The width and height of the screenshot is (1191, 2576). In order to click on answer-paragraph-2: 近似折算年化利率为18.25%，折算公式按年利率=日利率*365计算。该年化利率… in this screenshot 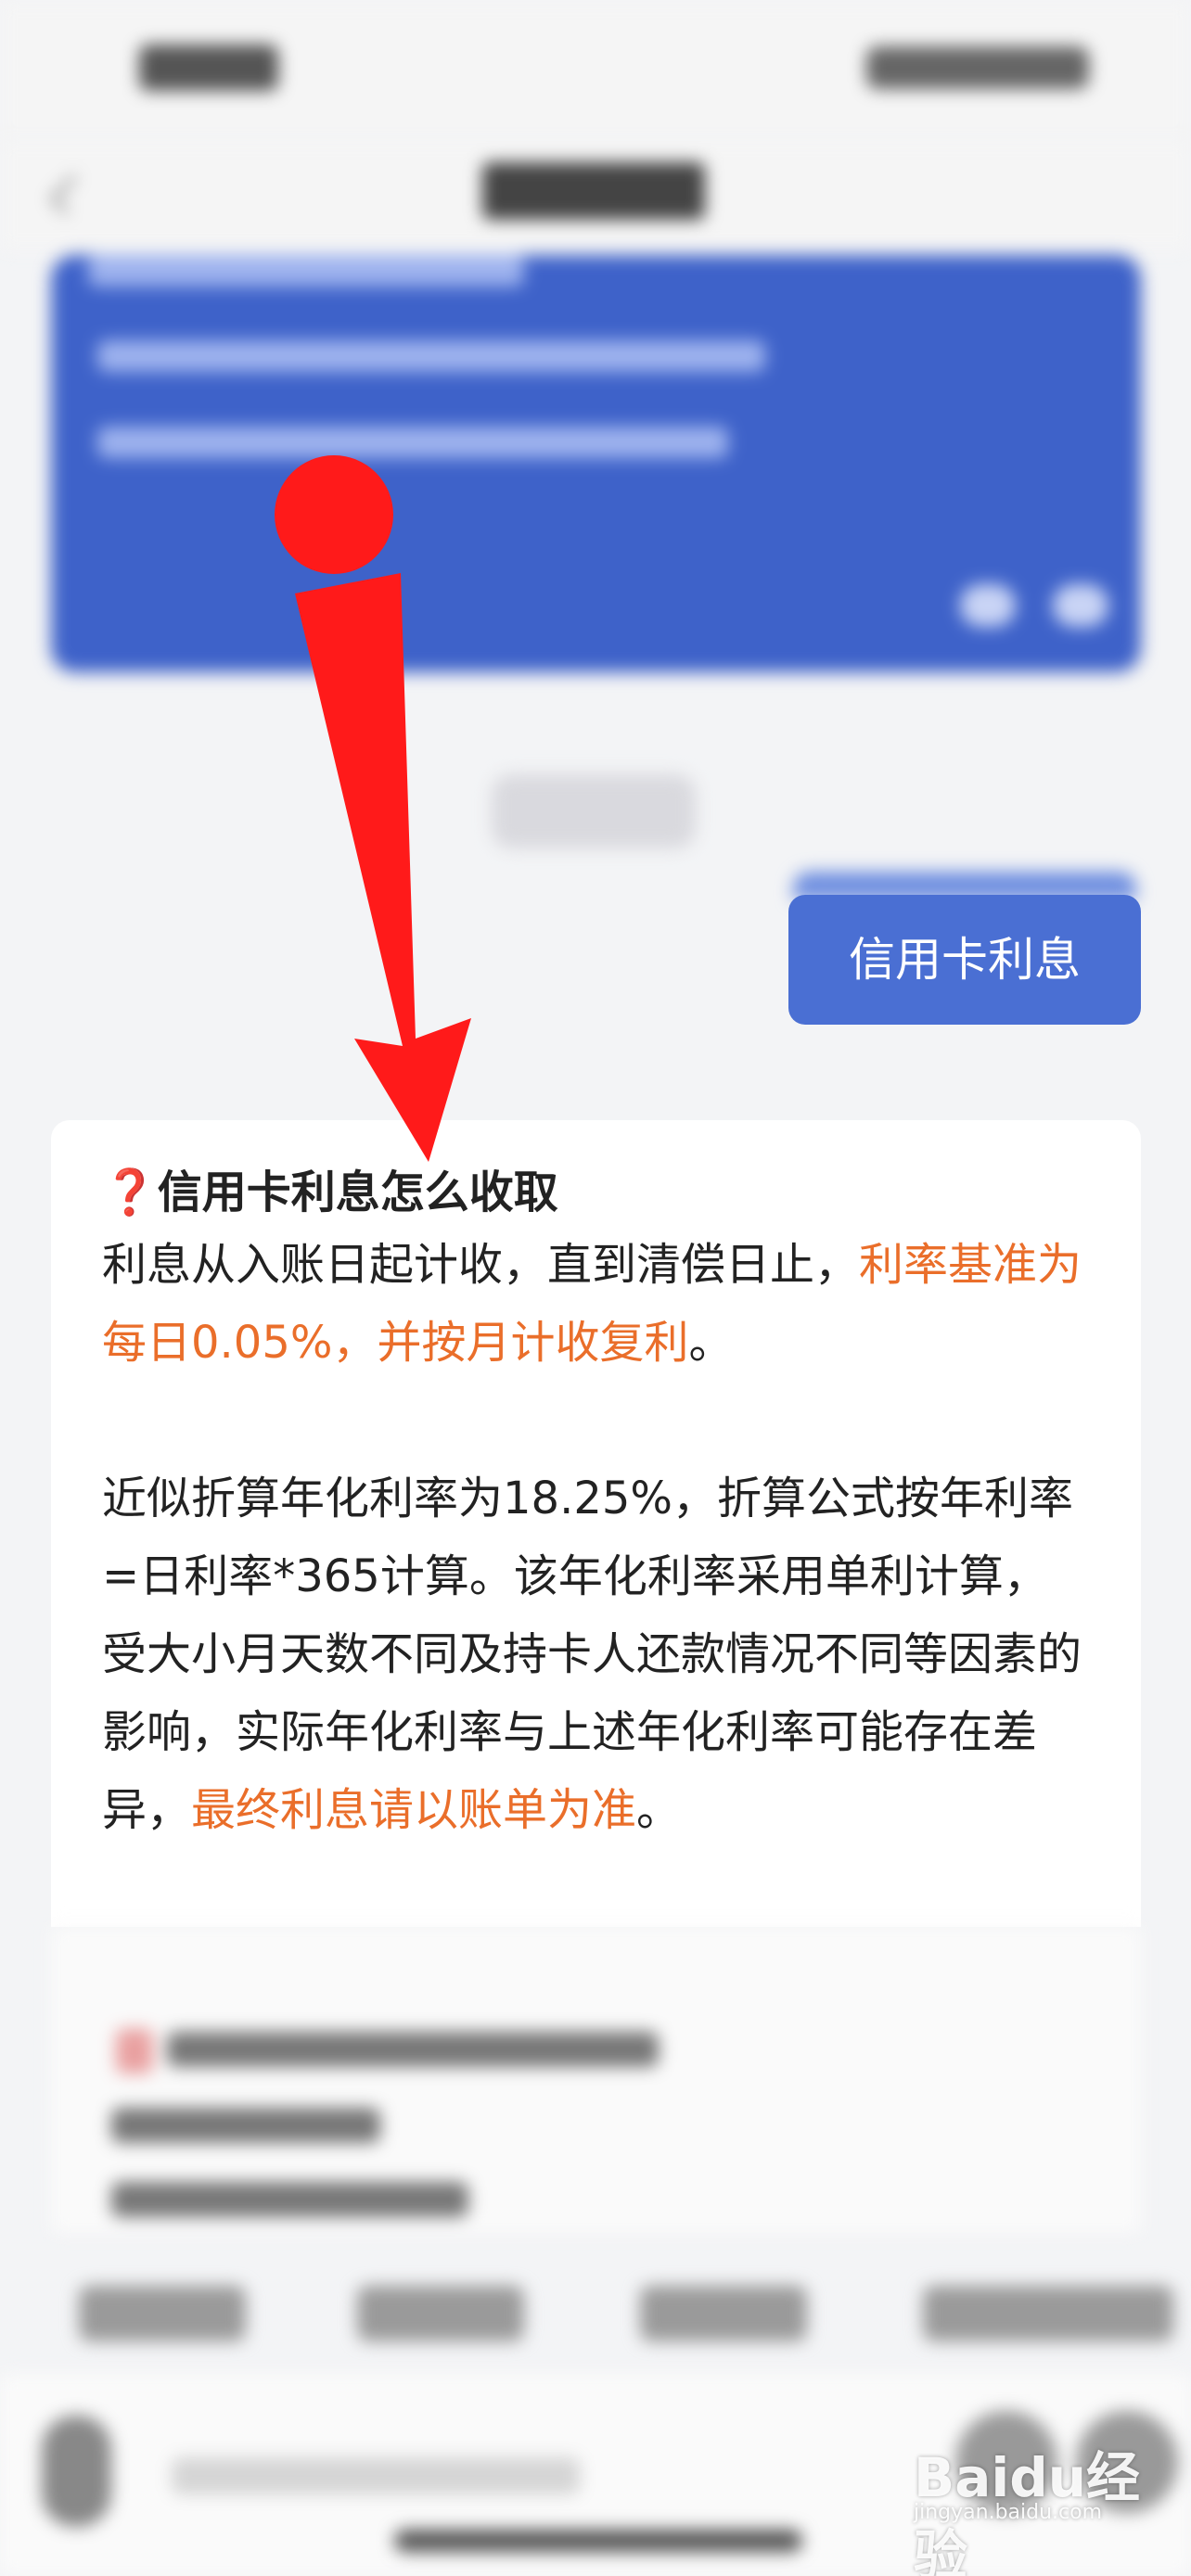, I will do `click(596, 1654)`.